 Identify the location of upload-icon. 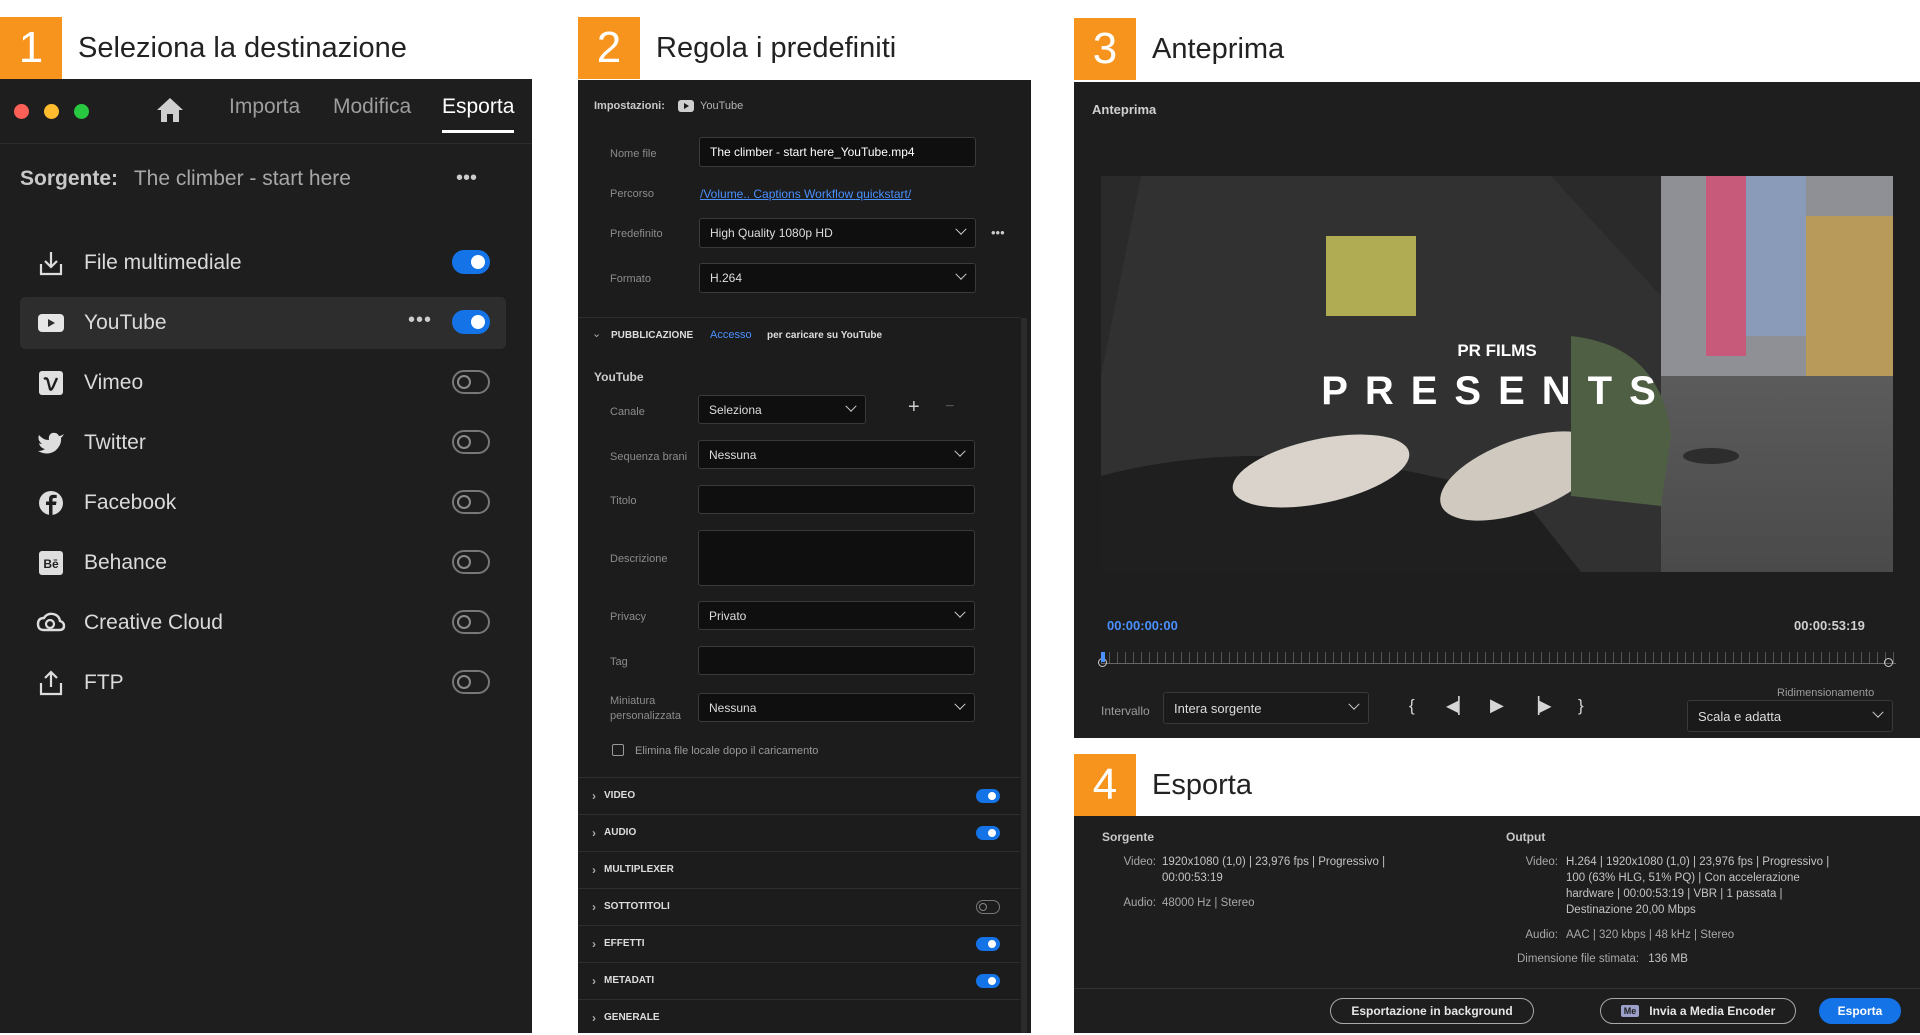
(51, 683).